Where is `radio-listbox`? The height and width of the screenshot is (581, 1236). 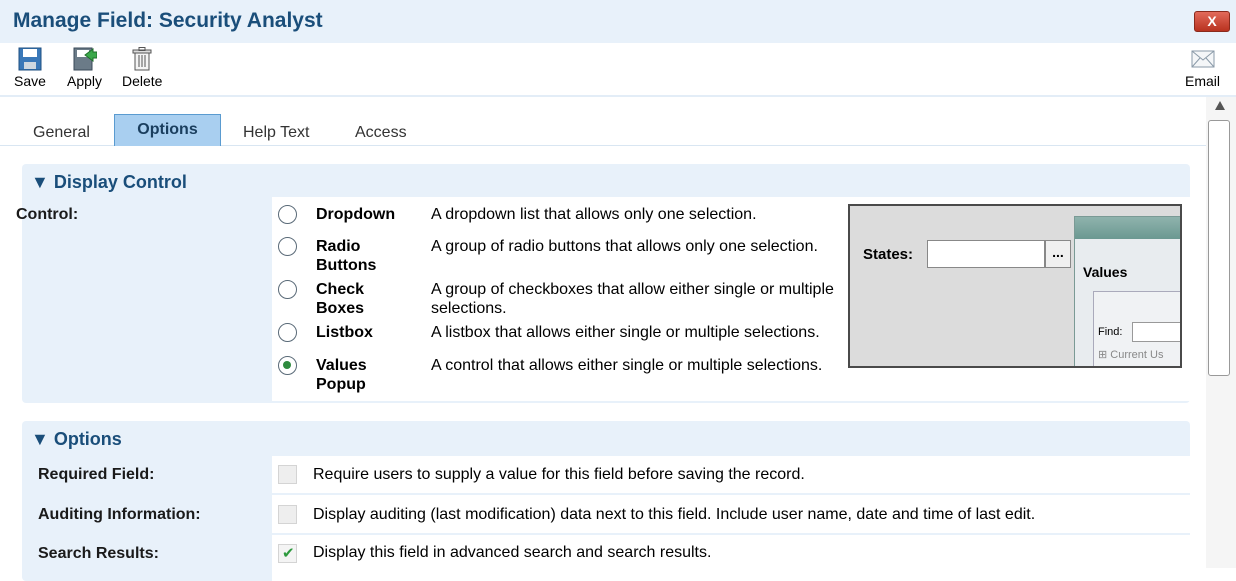
radio-listbox is located at coordinates (287, 332).